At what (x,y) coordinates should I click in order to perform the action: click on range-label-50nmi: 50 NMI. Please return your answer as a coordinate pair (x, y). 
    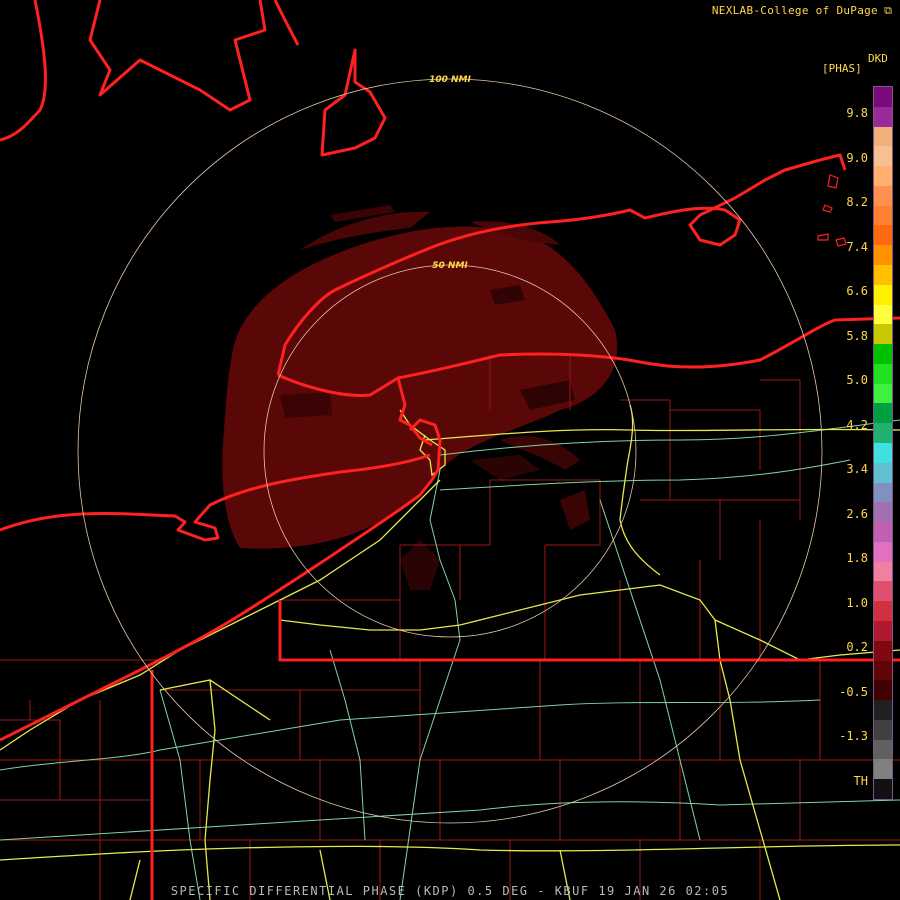
    Looking at the image, I should click on (450, 266).